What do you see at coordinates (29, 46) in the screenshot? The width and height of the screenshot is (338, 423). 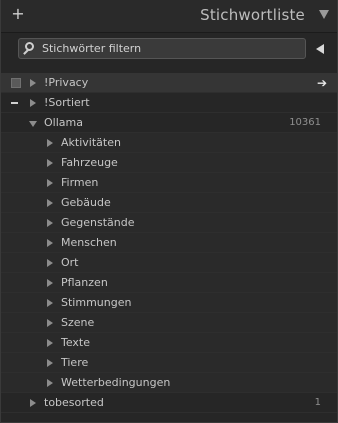 I see `search-icon` at bounding box center [29, 46].